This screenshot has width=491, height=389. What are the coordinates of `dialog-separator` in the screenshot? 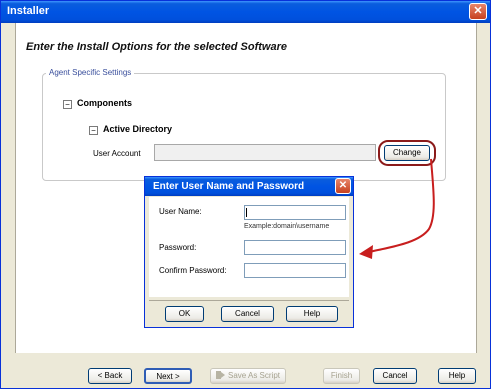 It's located at (249, 300).